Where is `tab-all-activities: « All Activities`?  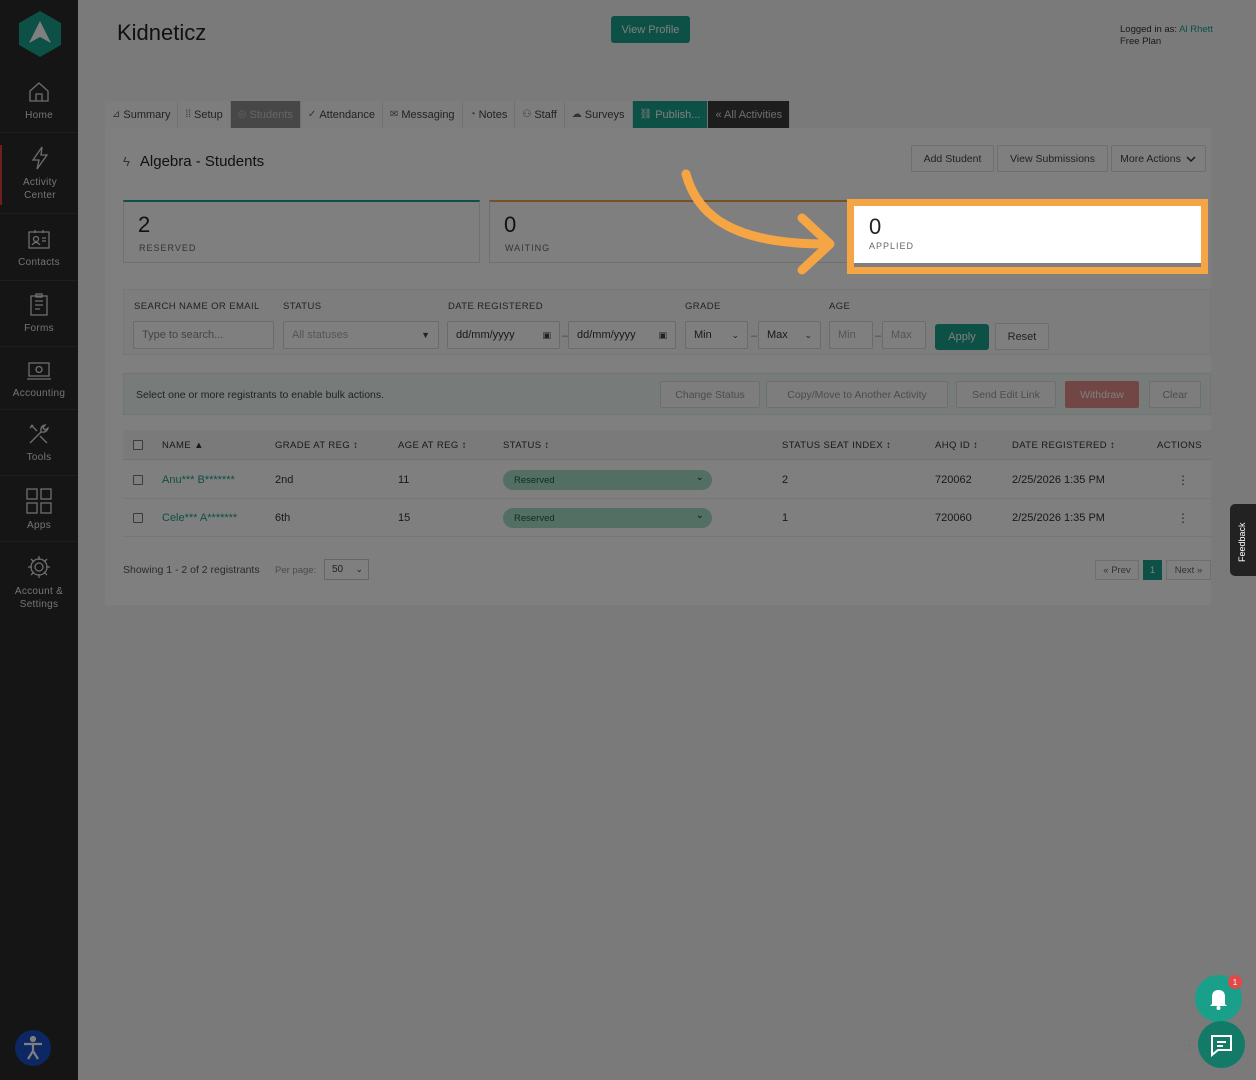 tab-all-activities: « All Activities is located at coordinates (749, 114).